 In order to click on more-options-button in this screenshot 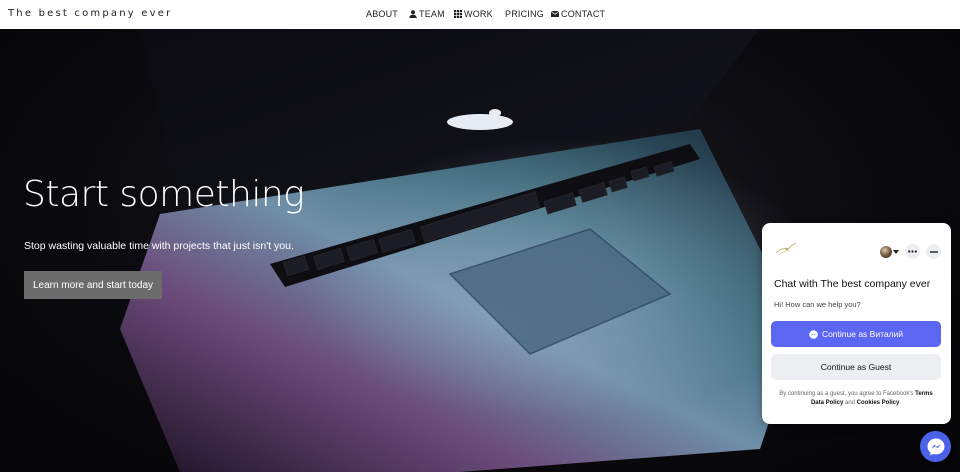, I will do `click(912, 251)`.